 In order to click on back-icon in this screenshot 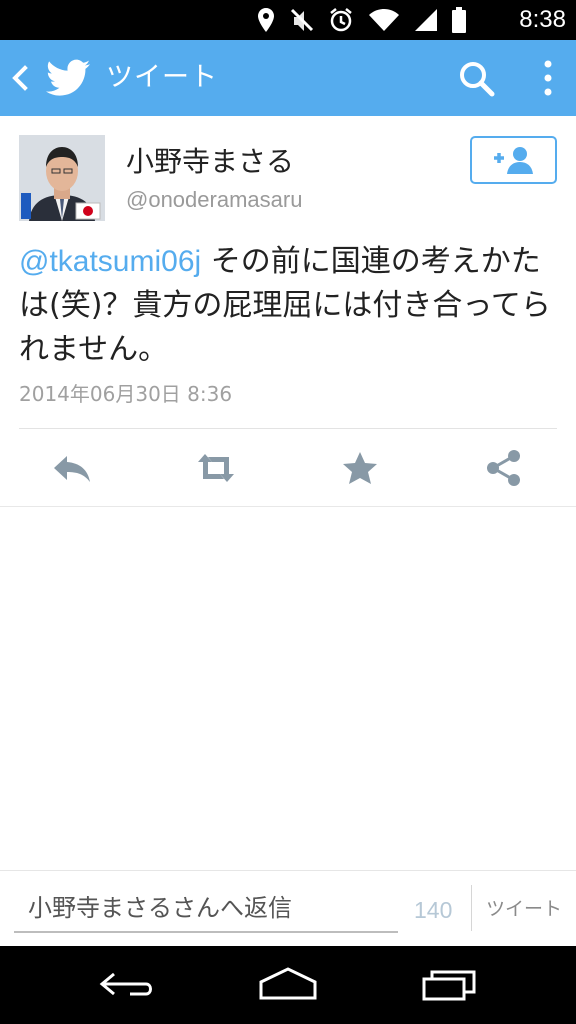, I will do `click(20, 78)`.